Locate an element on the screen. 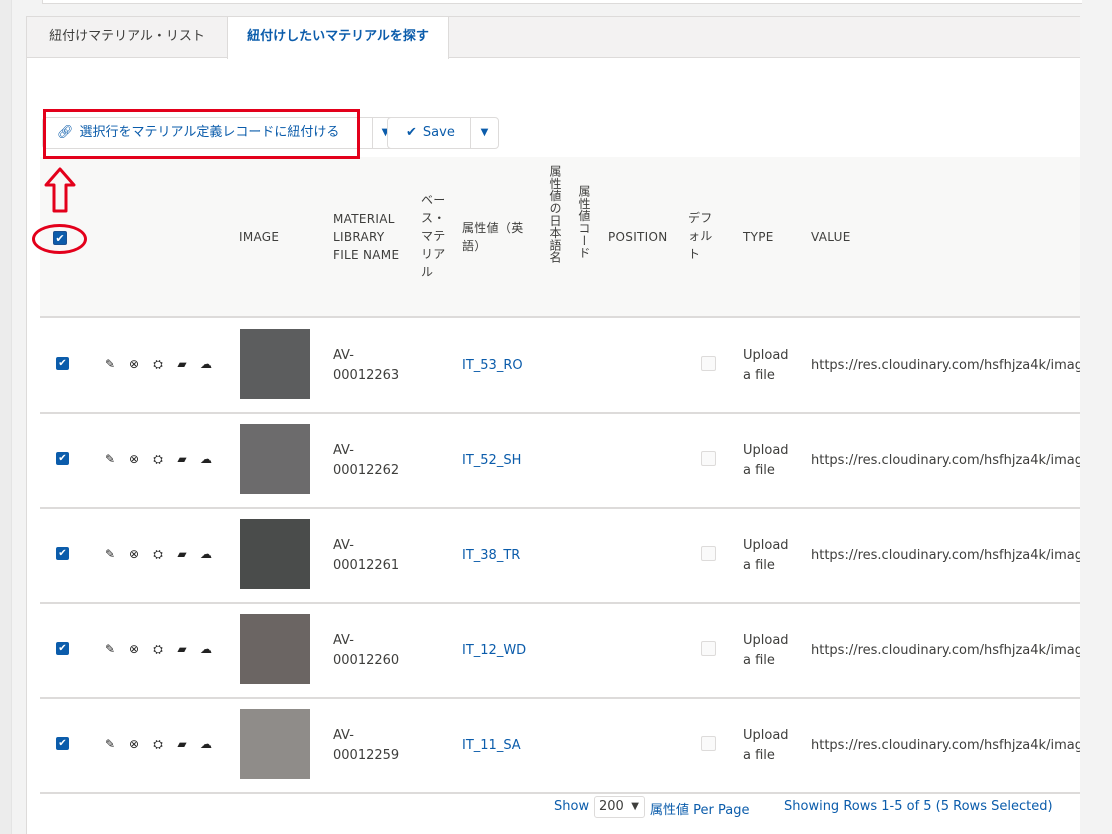 Image resolution: width=1112 pixels, height=834 pixels. link-icon: 🔗︎ is located at coordinates (65, 132).